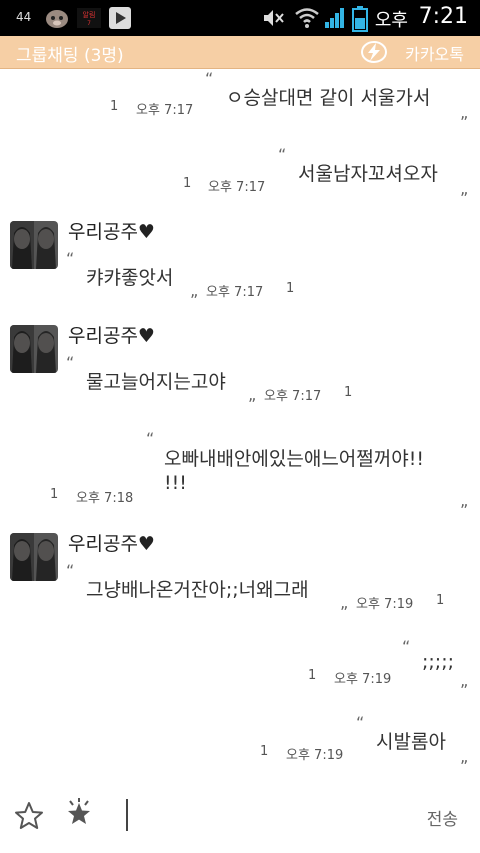  I want to click on app-brand: 카카오톡, so click(434, 54).